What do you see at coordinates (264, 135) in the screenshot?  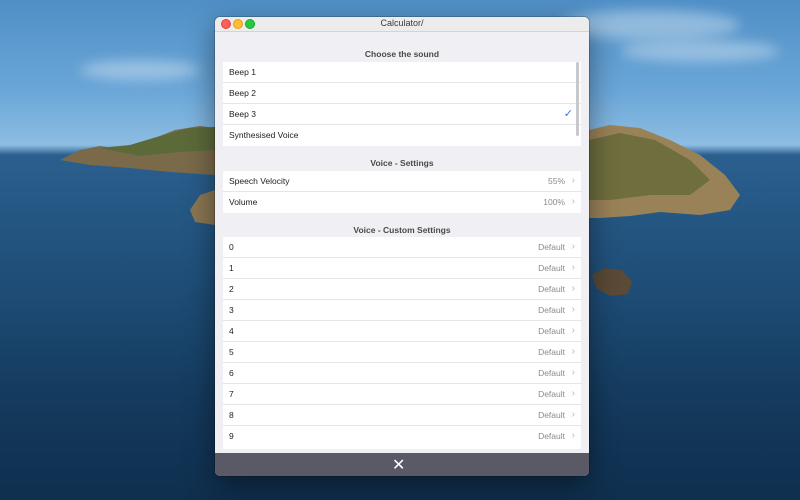 I see `sound-label: Synthesised Voice` at bounding box center [264, 135].